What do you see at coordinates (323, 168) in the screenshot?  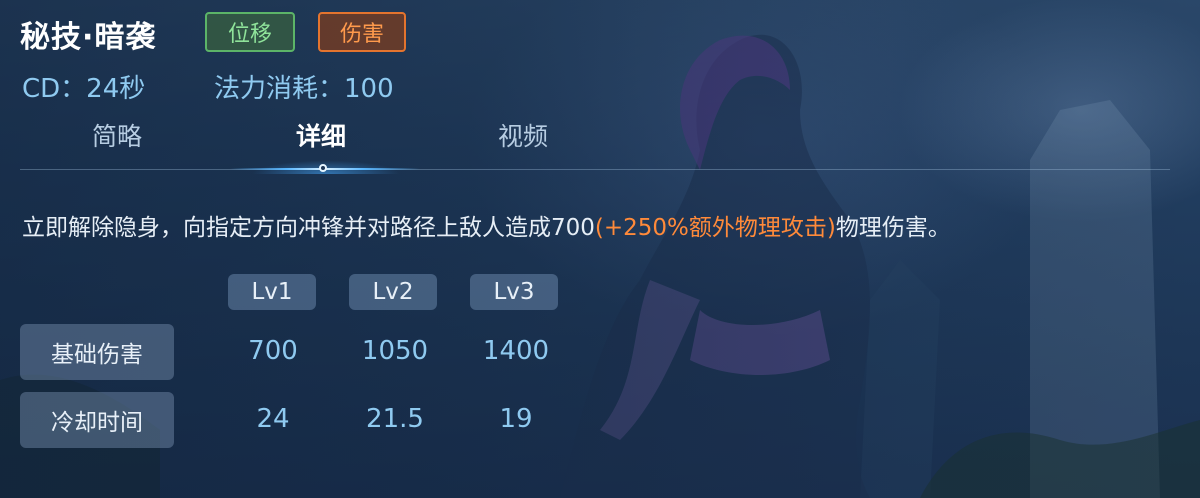 I see `active-tab-indicator-icon` at bounding box center [323, 168].